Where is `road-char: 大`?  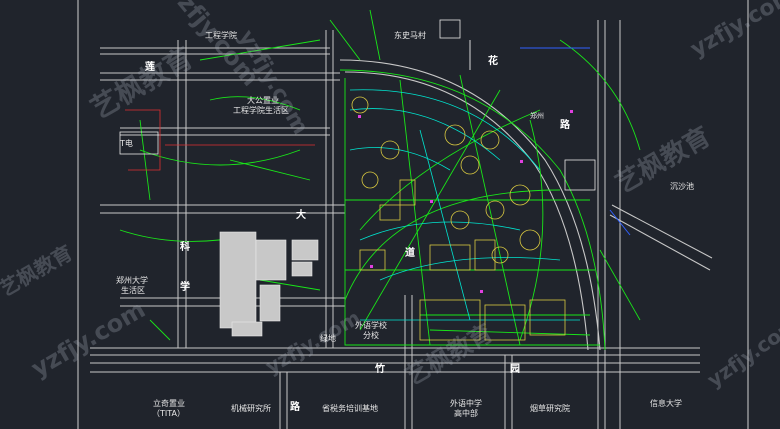 road-char: 大 is located at coordinates (301, 215).